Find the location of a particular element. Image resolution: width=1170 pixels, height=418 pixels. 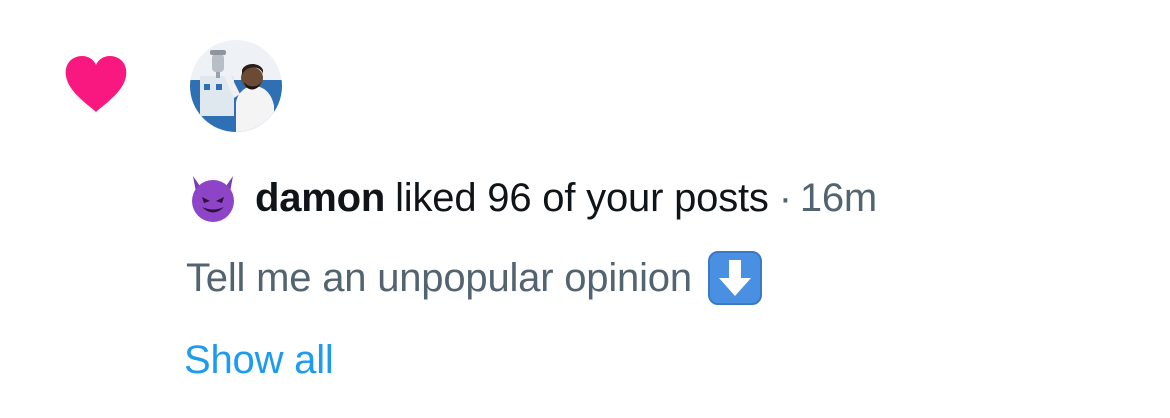

post-text: Tell me an unpopular opinion is located at coordinates (439, 277).